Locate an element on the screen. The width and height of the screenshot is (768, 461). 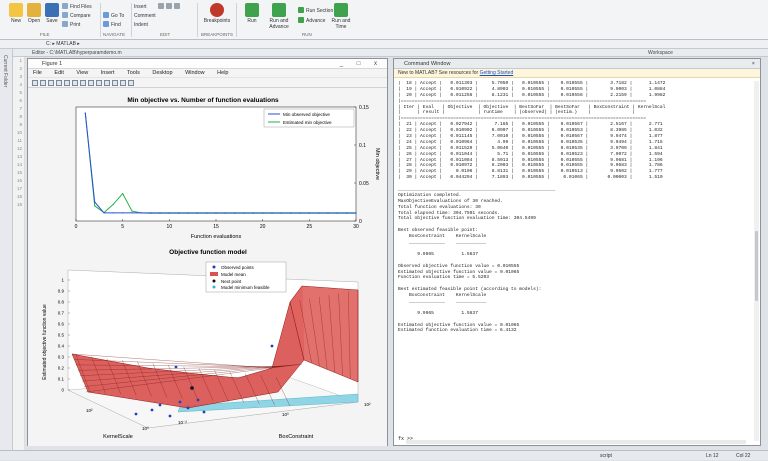
save-icon is located at coordinates (51, 83).